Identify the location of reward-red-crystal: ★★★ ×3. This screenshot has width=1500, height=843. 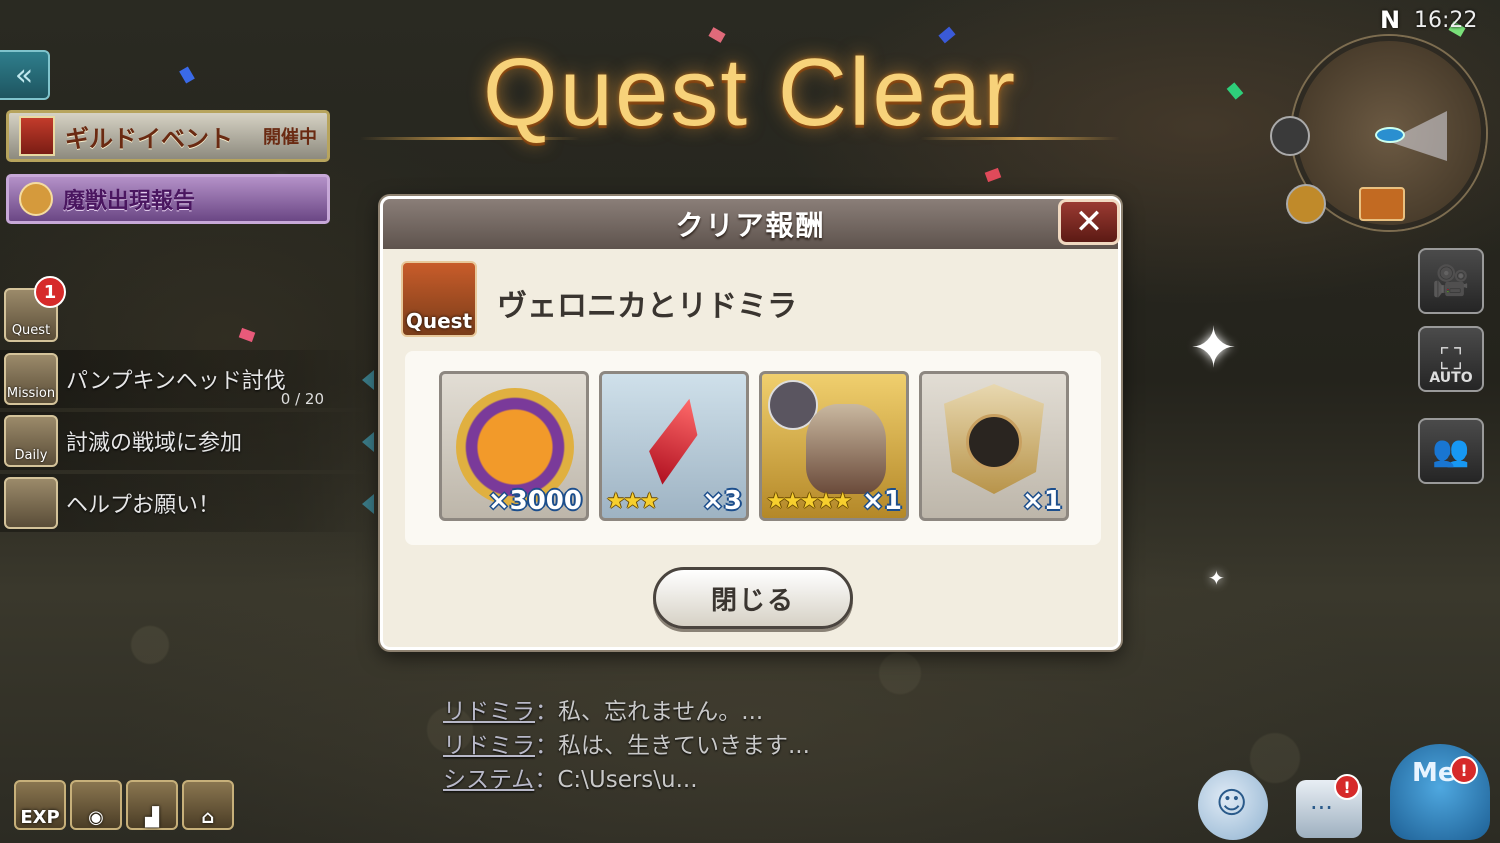
(674, 446).